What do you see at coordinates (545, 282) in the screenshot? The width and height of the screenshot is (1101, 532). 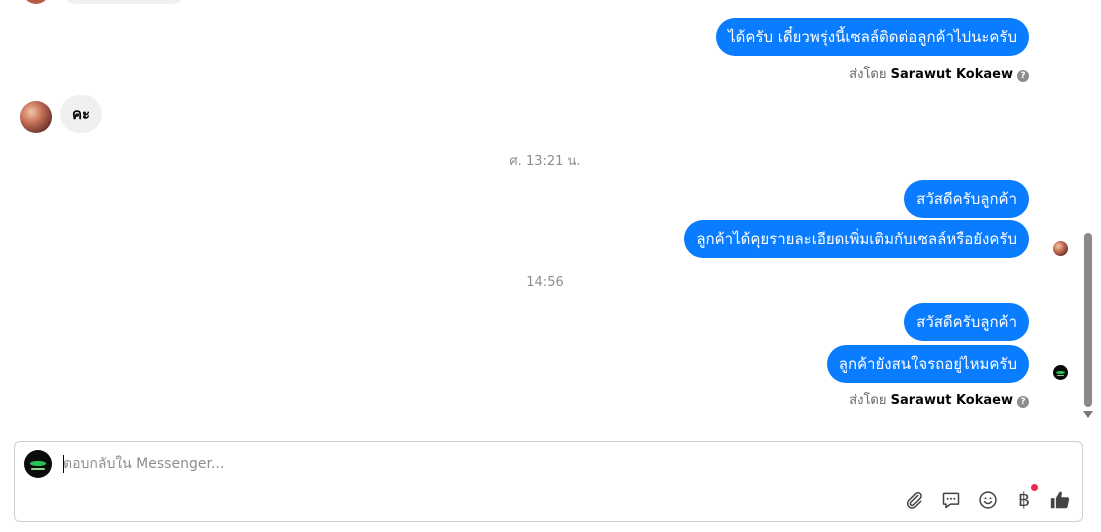 I see `message-timestamp: 14:56` at bounding box center [545, 282].